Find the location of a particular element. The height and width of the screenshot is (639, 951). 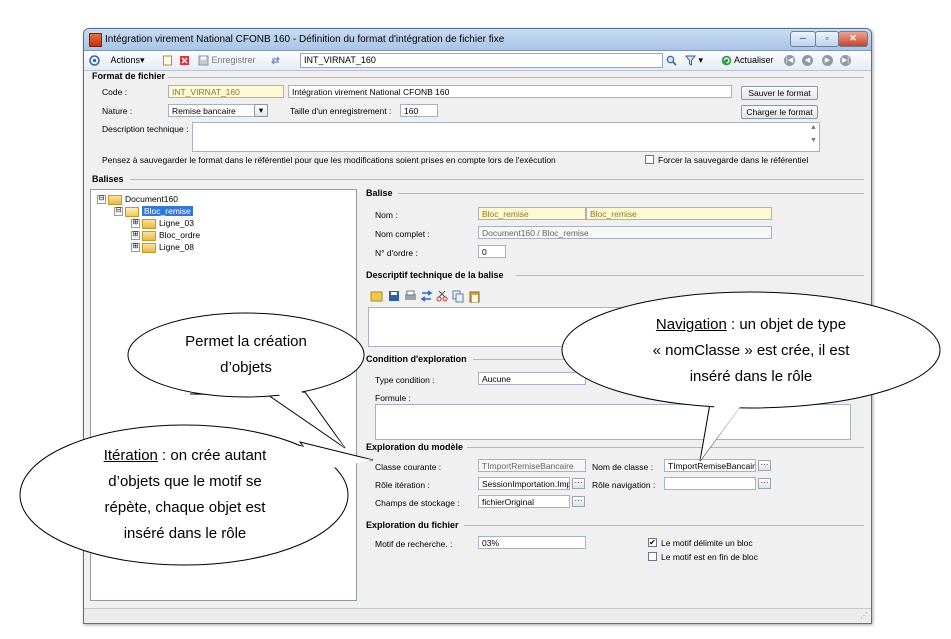

search-button is located at coordinates (671, 60).